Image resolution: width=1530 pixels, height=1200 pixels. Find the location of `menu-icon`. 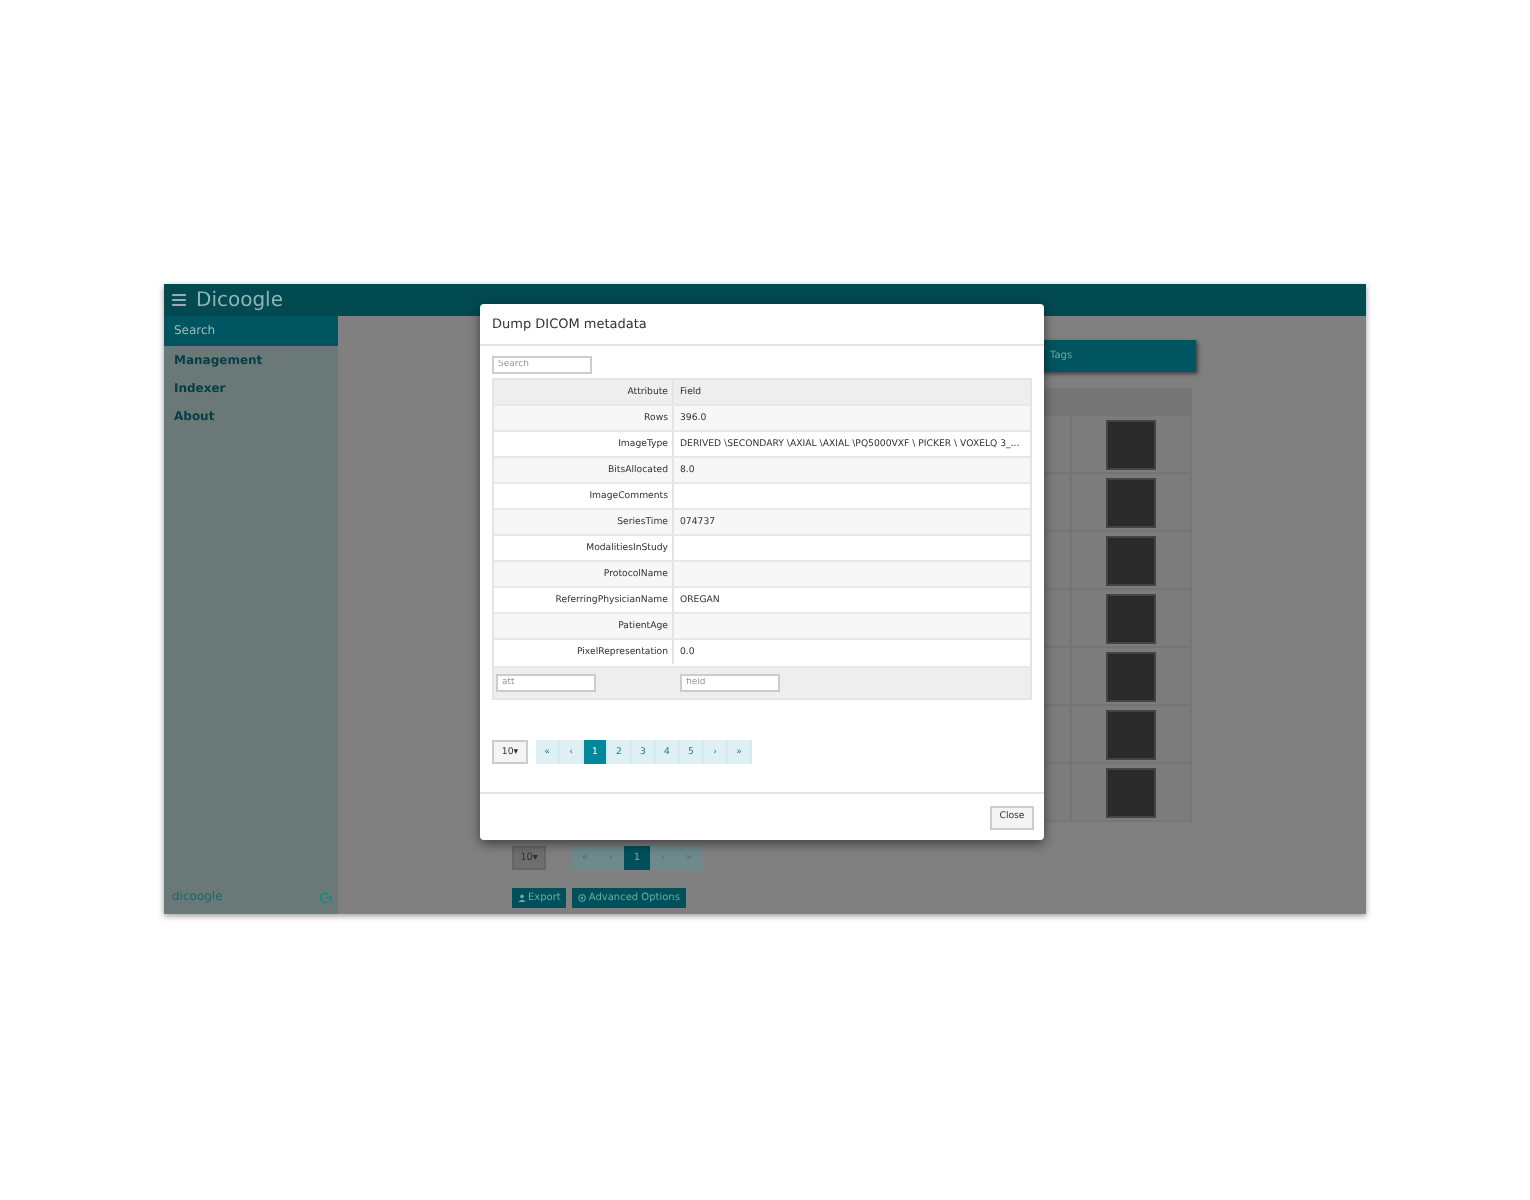

menu-icon is located at coordinates (179, 300).